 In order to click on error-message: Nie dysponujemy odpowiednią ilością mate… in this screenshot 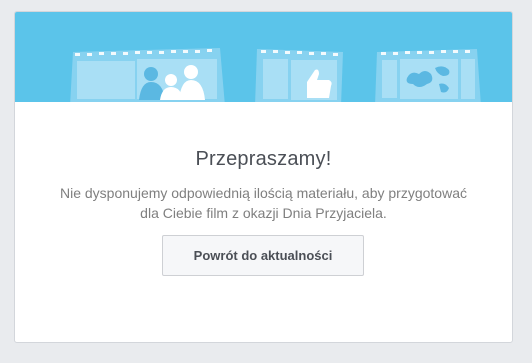, I will do `click(263, 203)`.